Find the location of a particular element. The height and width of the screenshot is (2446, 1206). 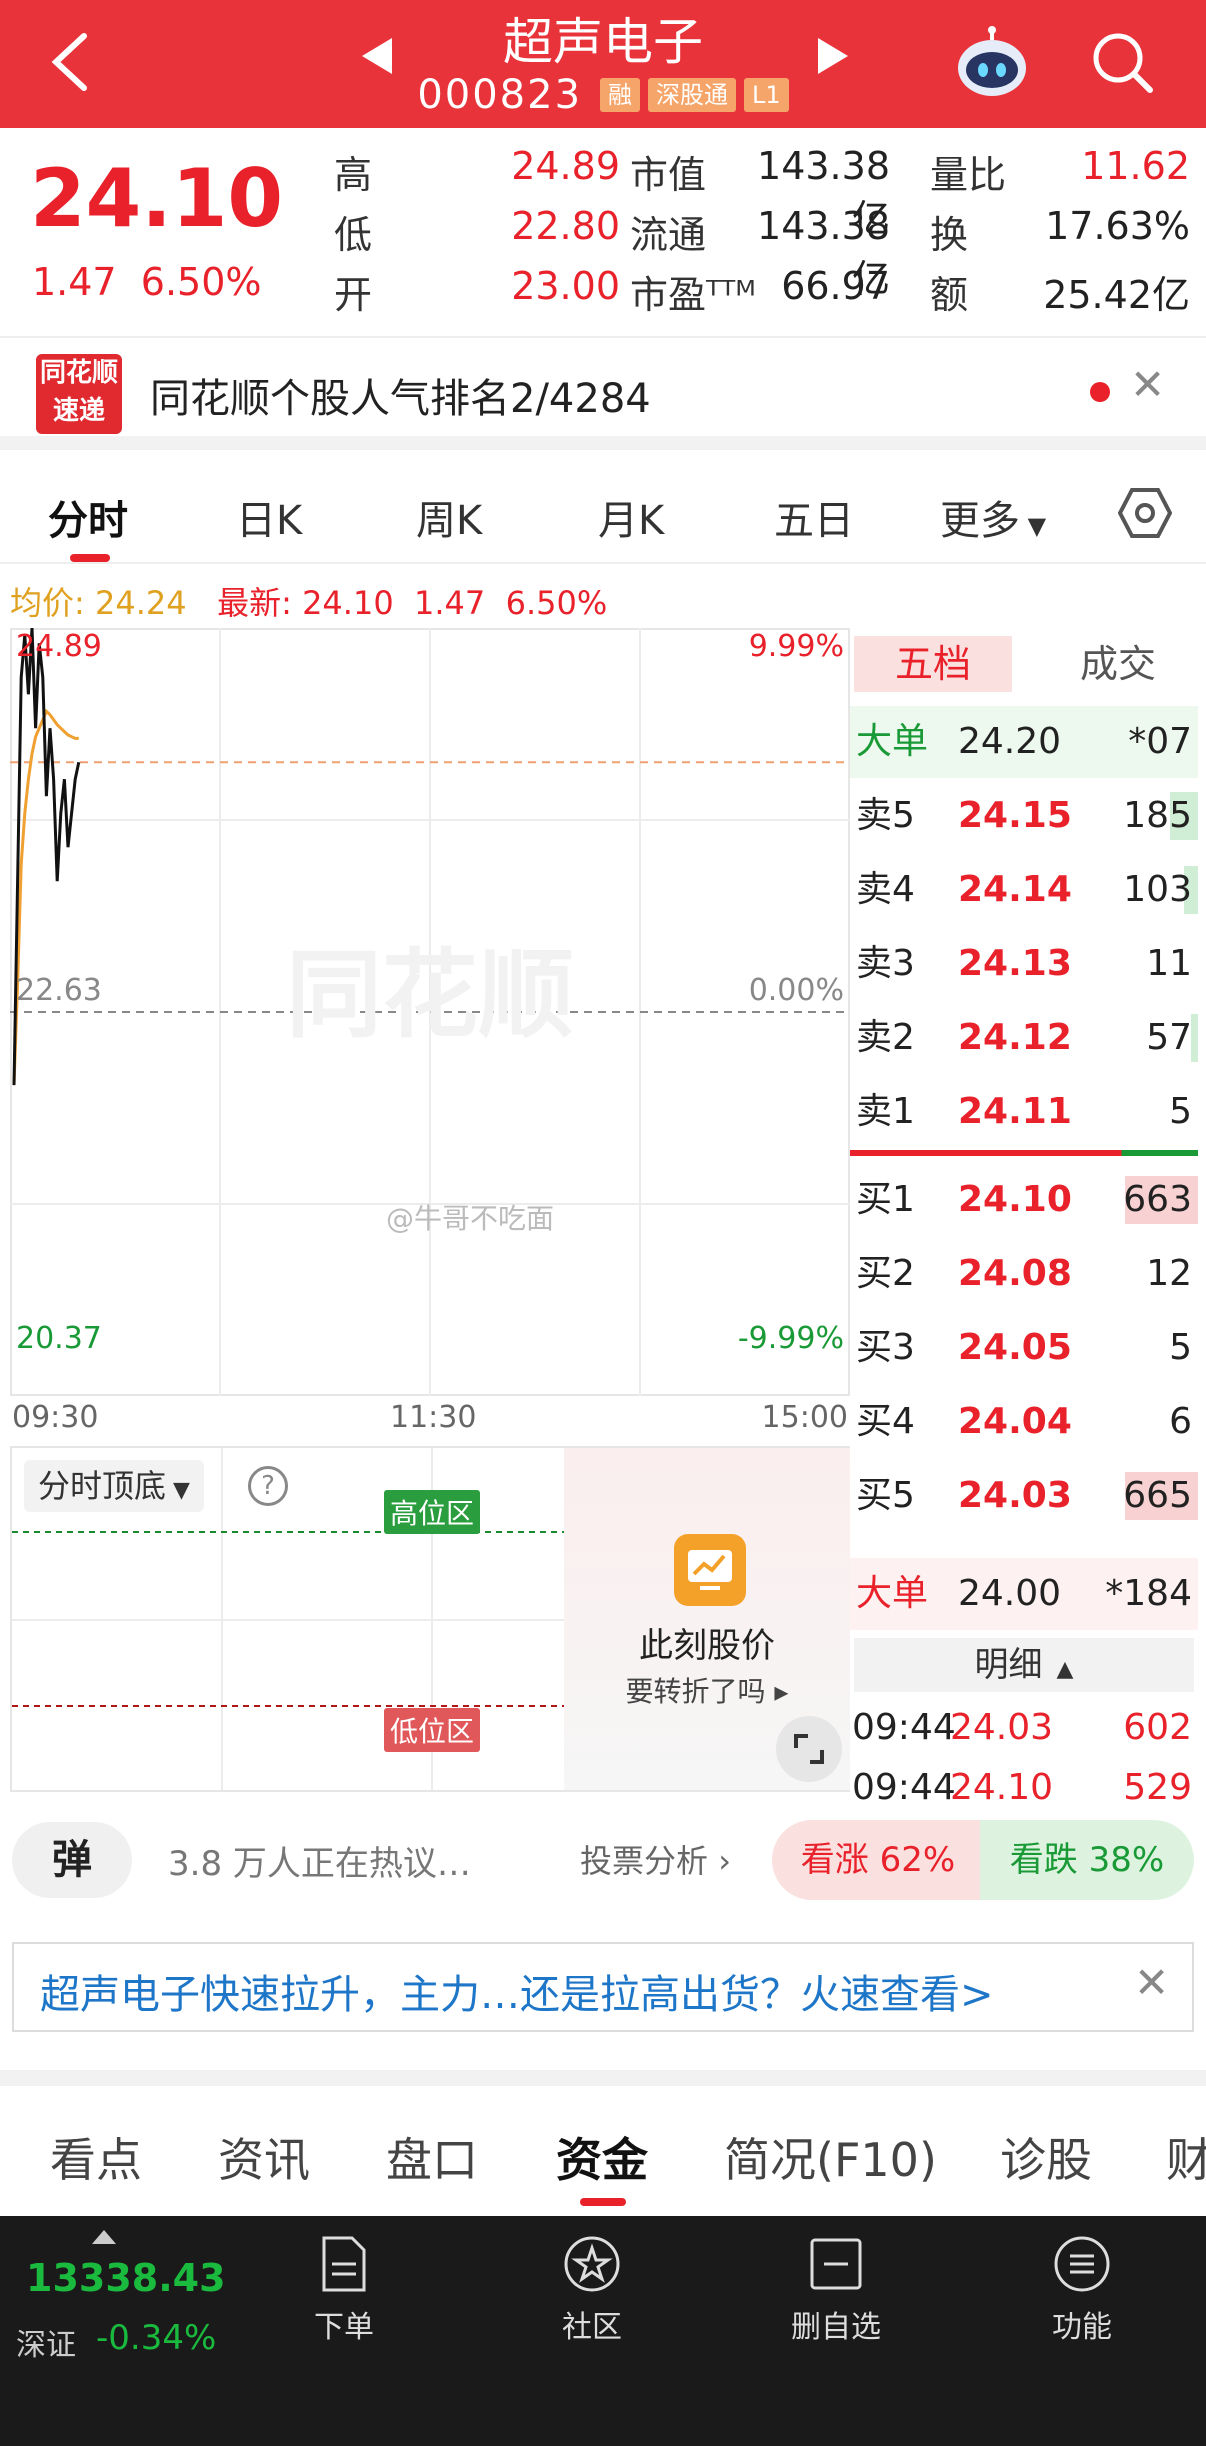

functions-button: 功能 is located at coordinates (1082, 2290).